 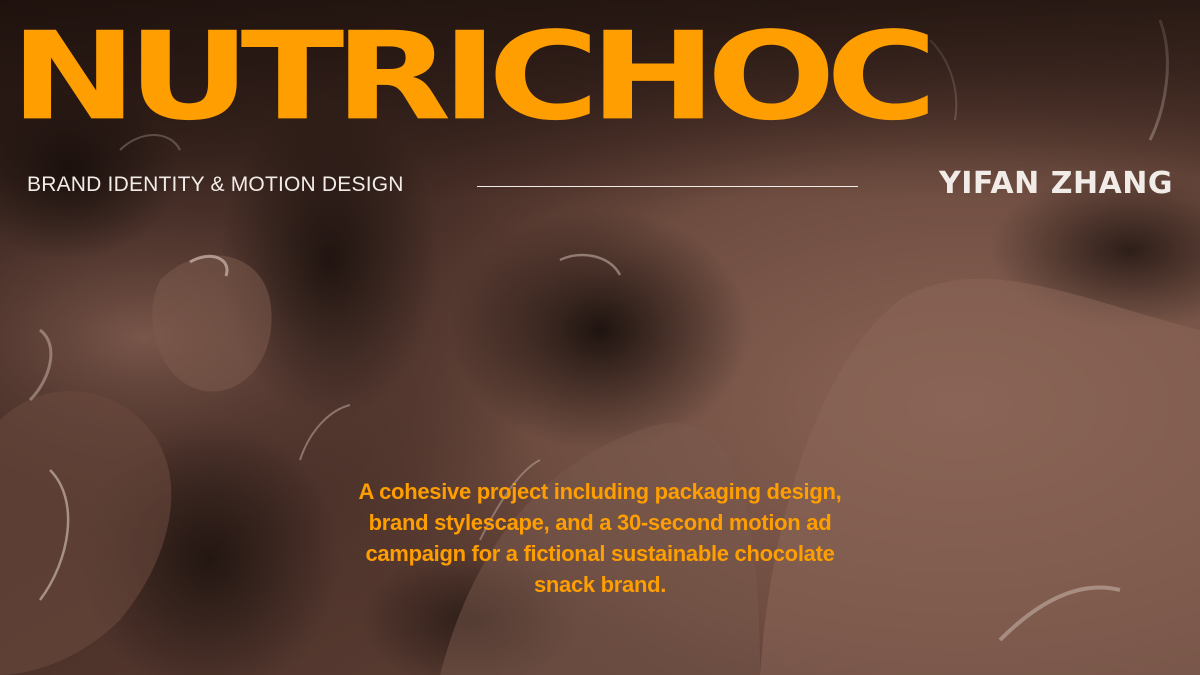 What do you see at coordinates (667, 186) in the screenshot?
I see `divider-line` at bounding box center [667, 186].